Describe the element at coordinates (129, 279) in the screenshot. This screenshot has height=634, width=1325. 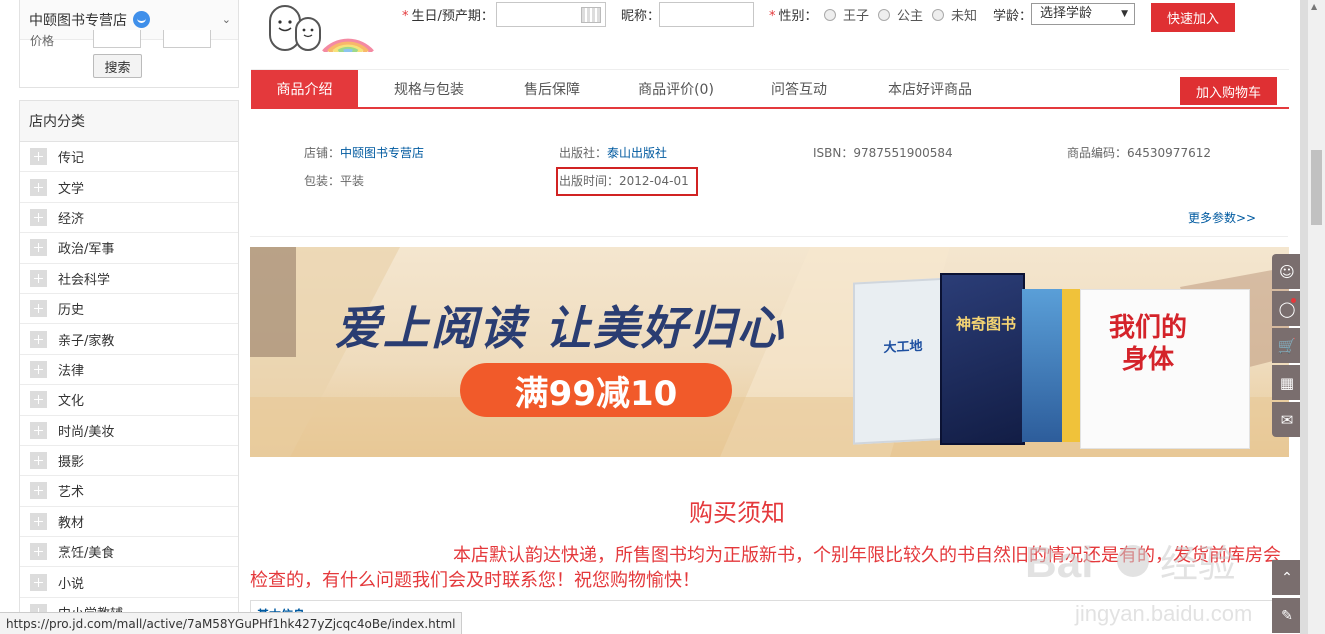
I see `category-item: 社会科学` at that location.